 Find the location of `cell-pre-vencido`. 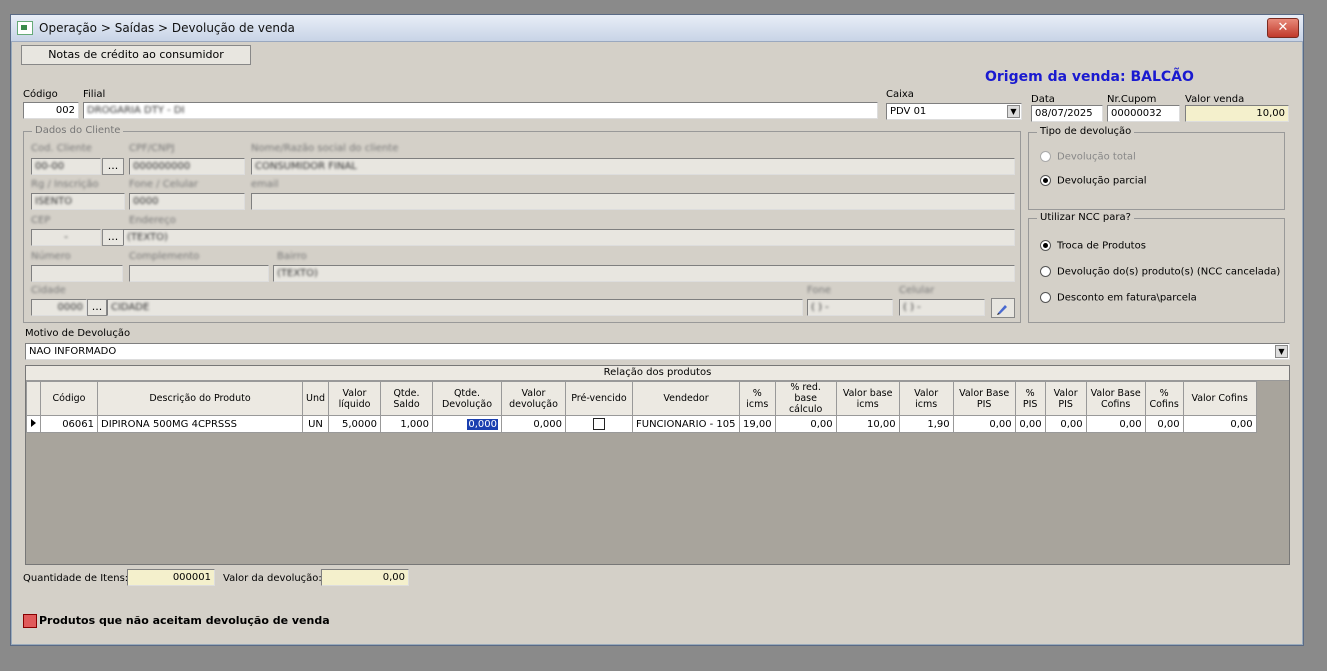

cell-pre-vencido is located at coordinates (599, 424).